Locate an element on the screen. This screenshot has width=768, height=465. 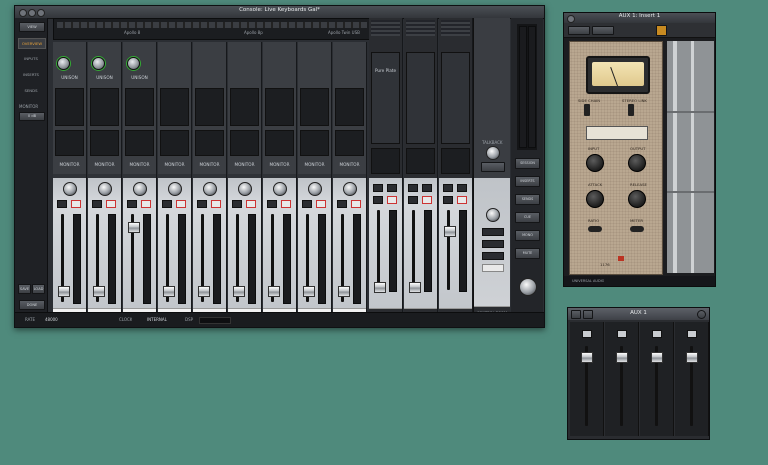
clock-value: INTERNAL is located at coordinates (157, 319).